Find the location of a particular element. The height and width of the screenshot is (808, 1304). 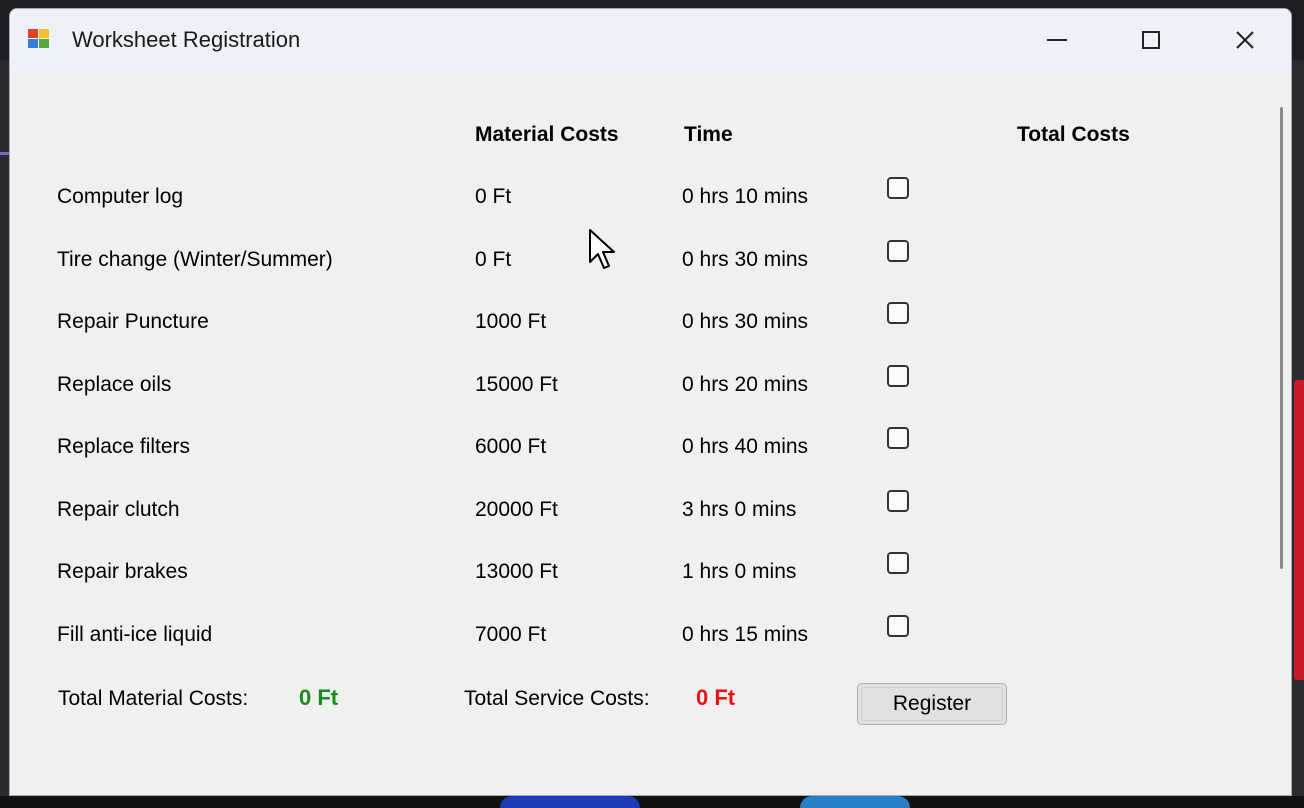

window-title: Worksheet Registration is located at coordinates (186, 39).